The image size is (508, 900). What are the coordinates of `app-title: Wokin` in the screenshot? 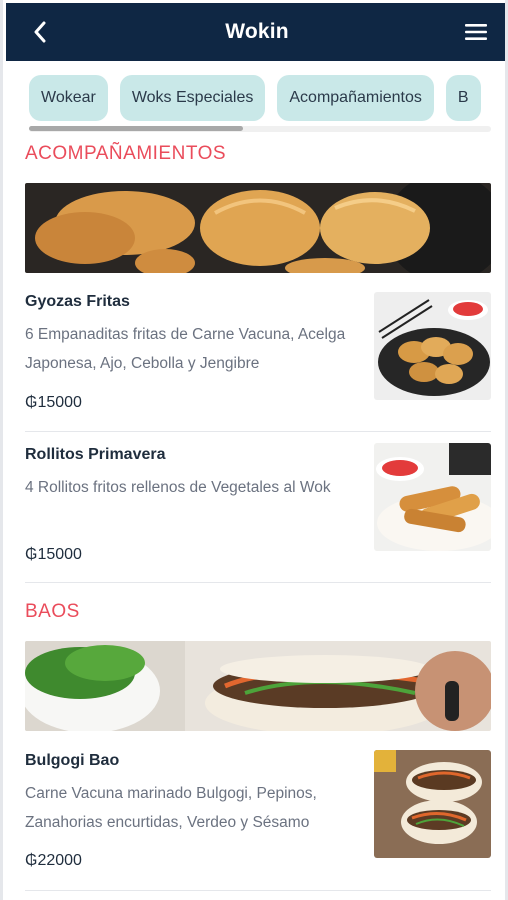 It's located at (257, 31).